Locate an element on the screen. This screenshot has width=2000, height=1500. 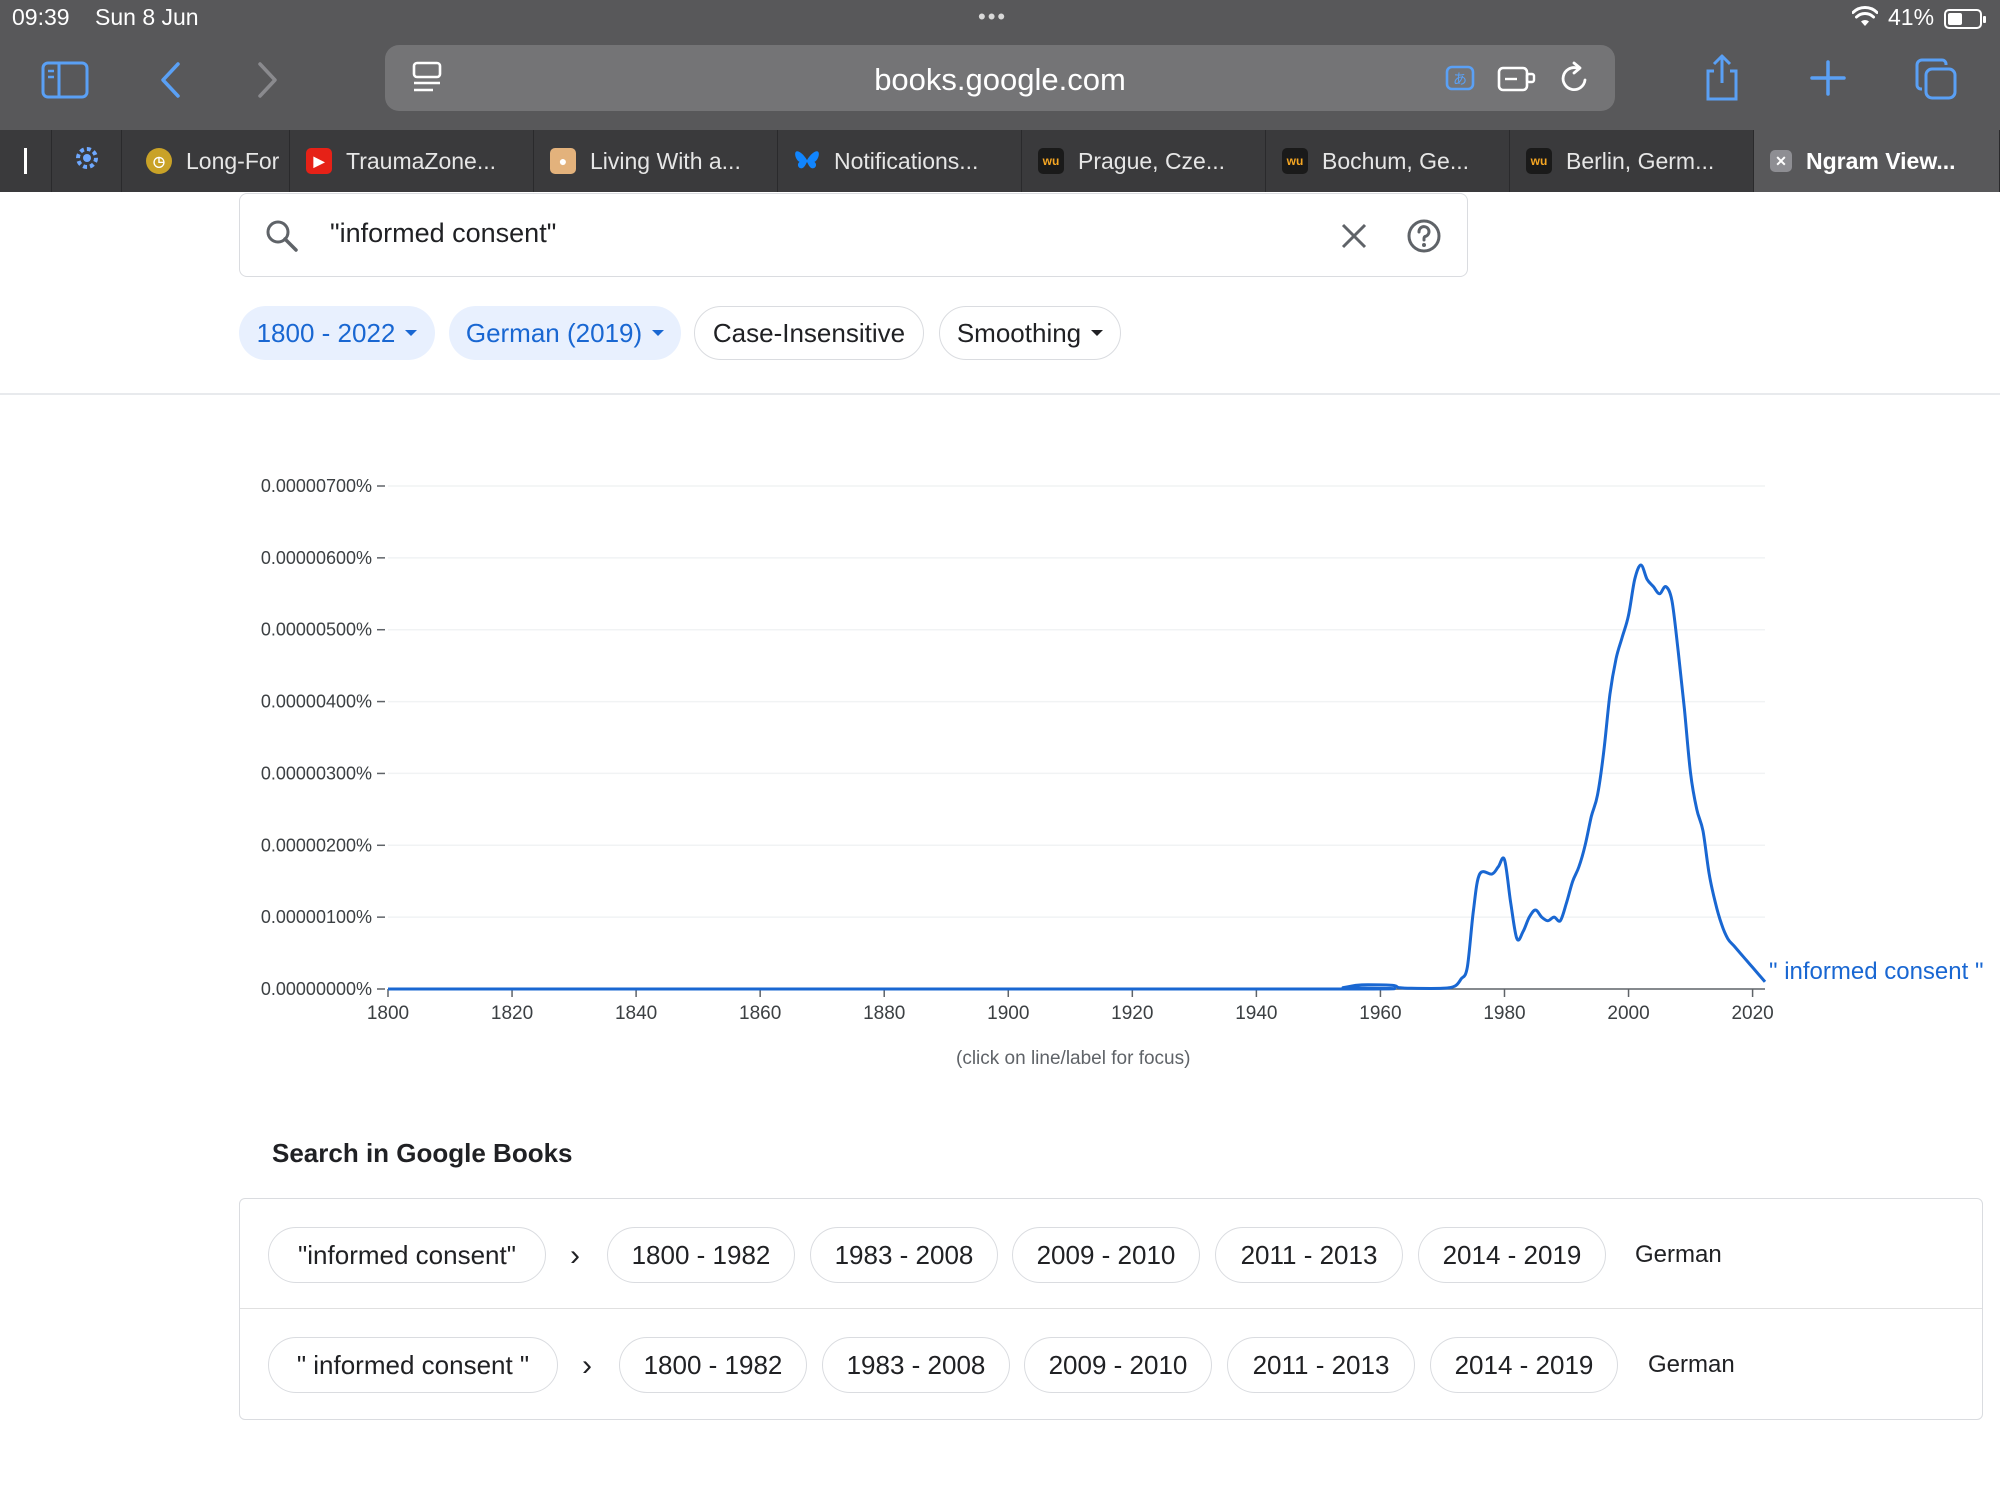
back-icon is located at coordinates (170, 80).